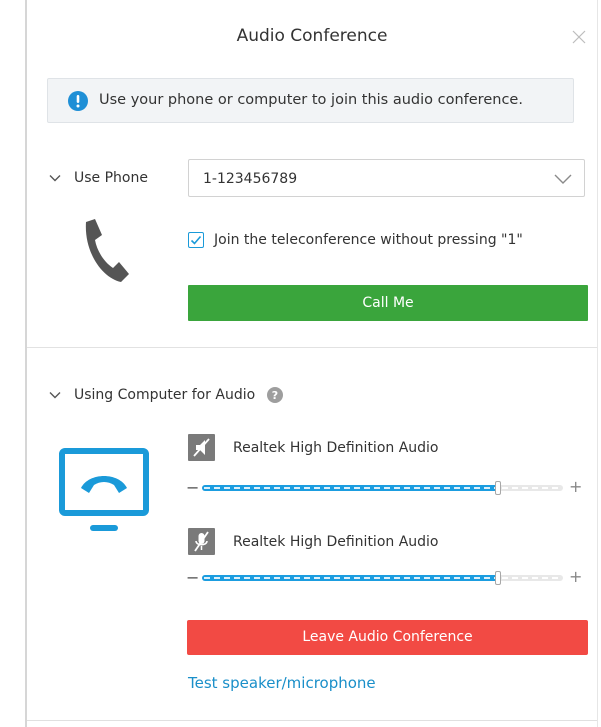 The image size is (601, 727). I want to click on speaker-volume-decrease: −, so click(192, 487).